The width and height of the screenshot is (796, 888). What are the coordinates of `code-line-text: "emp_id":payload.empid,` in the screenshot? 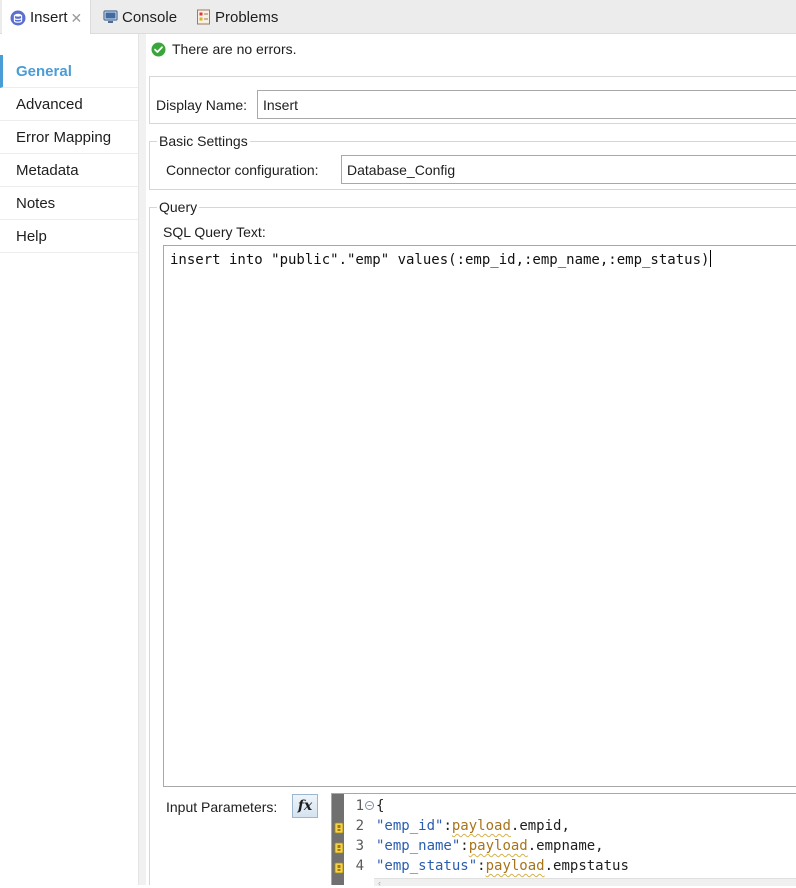 It's located at (473, 826).